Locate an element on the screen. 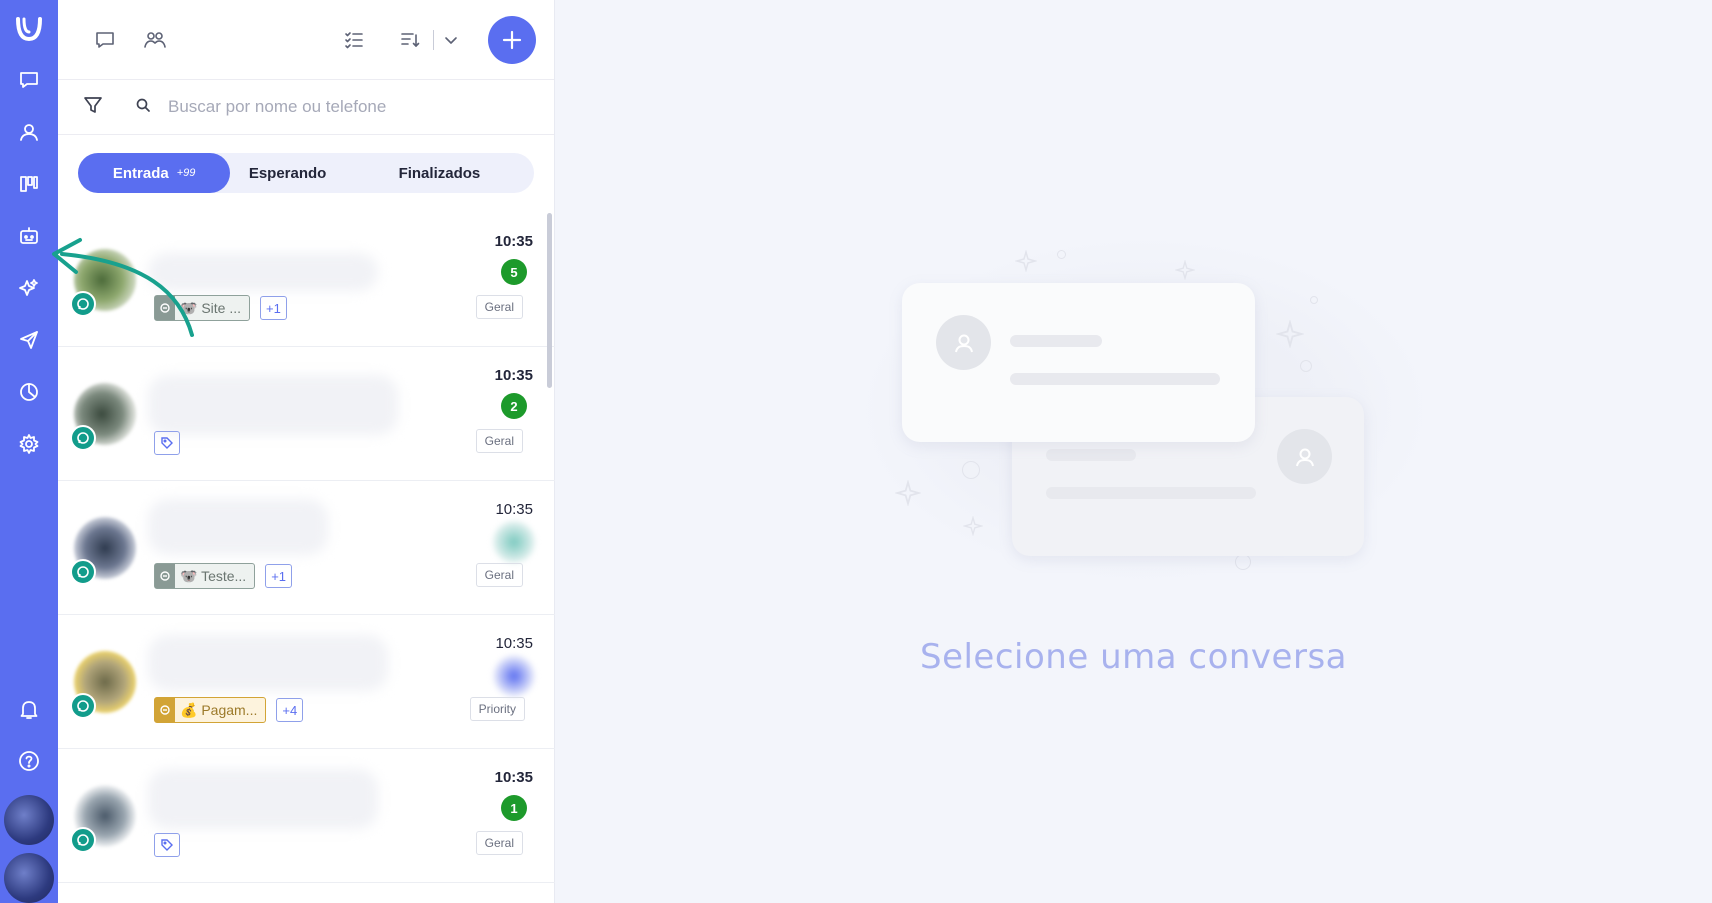  settings-icon is located at coordinates (29, 444).